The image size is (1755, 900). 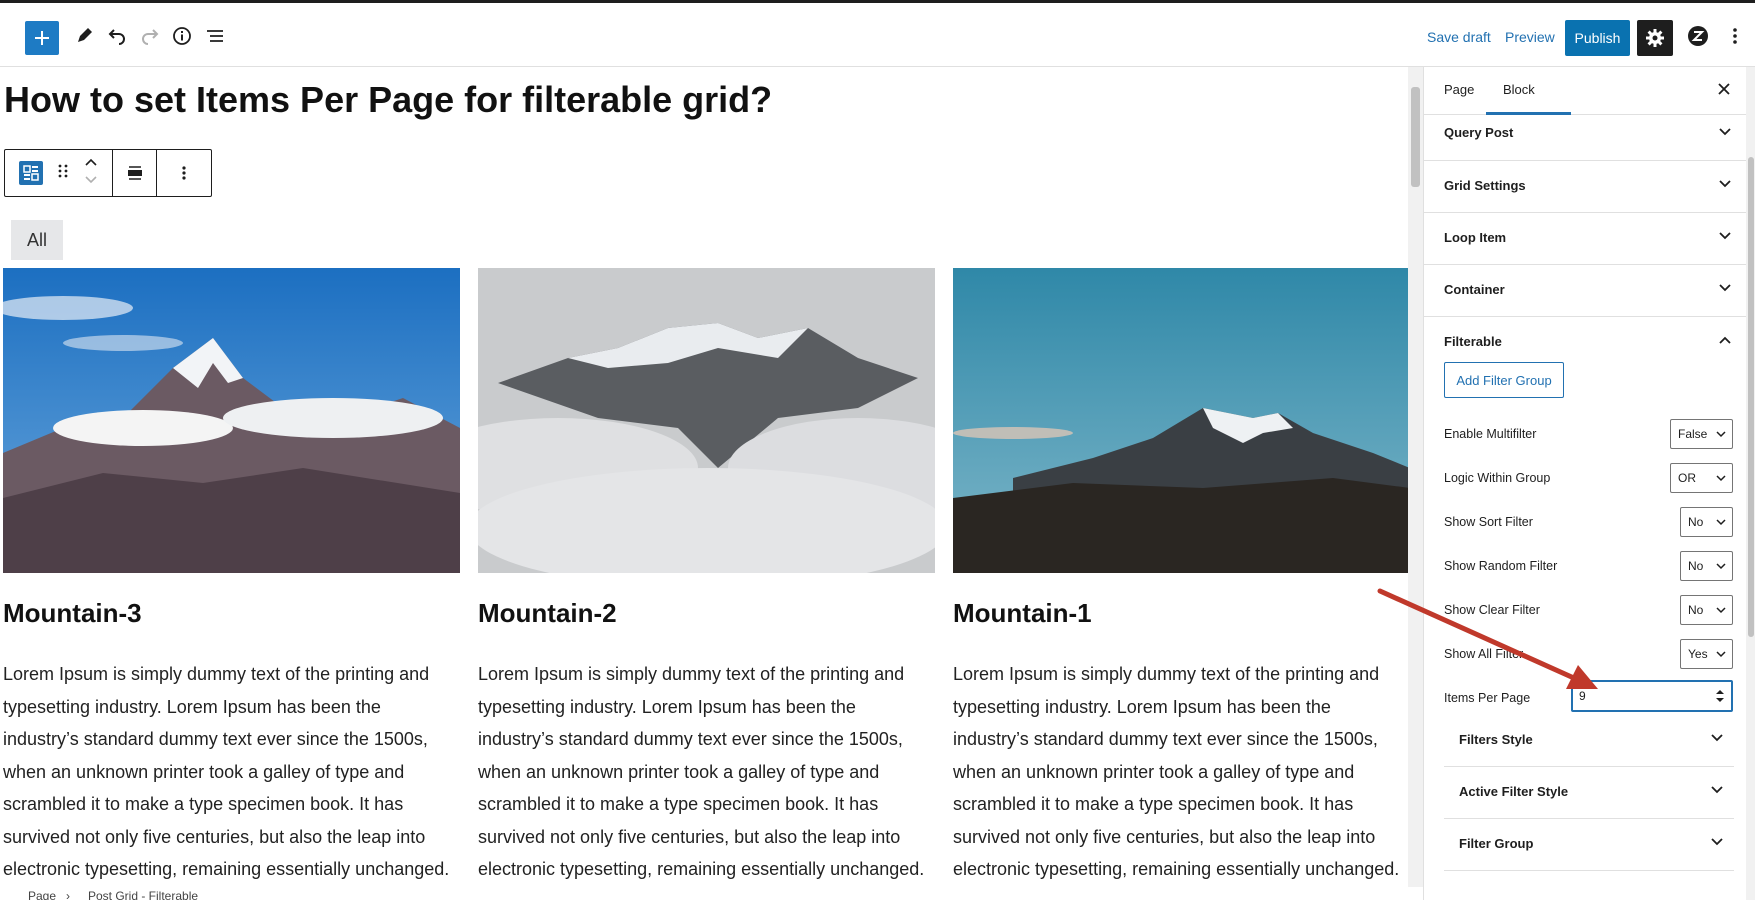 What do you see at coordinates (1589, 741) in the screenshot?
I see `subpanel-filters-style: Filters Style` at bounding box center [1589, 741].